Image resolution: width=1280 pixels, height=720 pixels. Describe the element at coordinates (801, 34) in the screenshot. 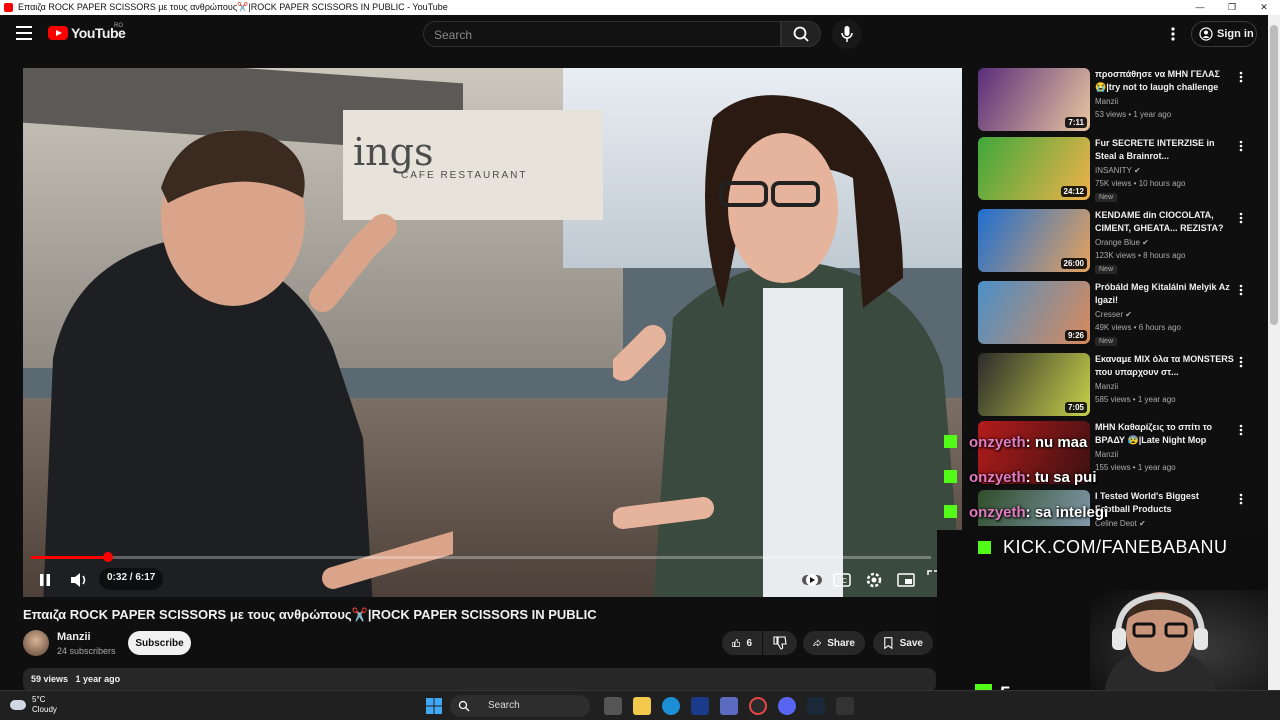

I see `search-button` at that location.